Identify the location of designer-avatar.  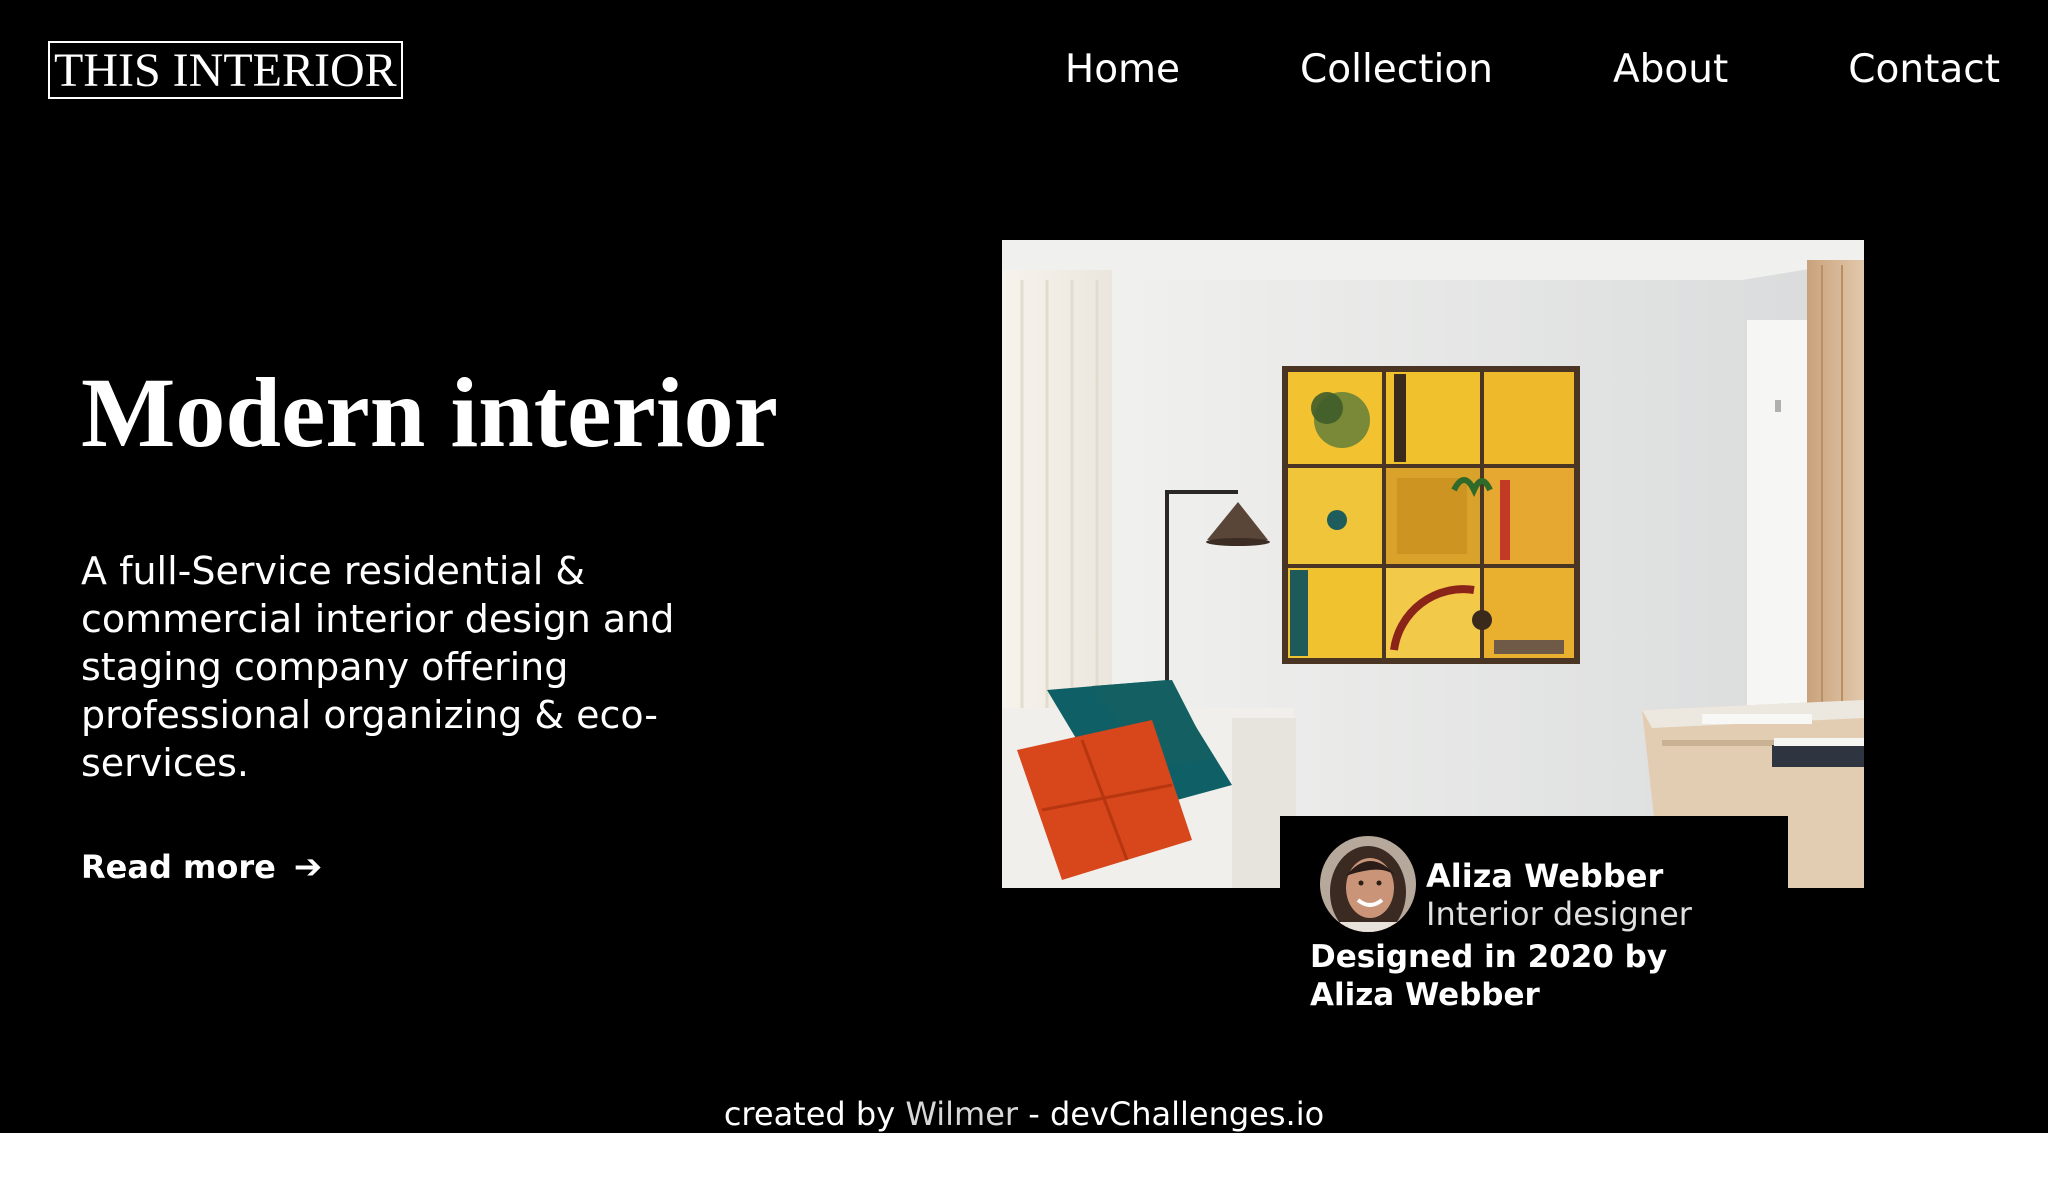
(1368, 884).